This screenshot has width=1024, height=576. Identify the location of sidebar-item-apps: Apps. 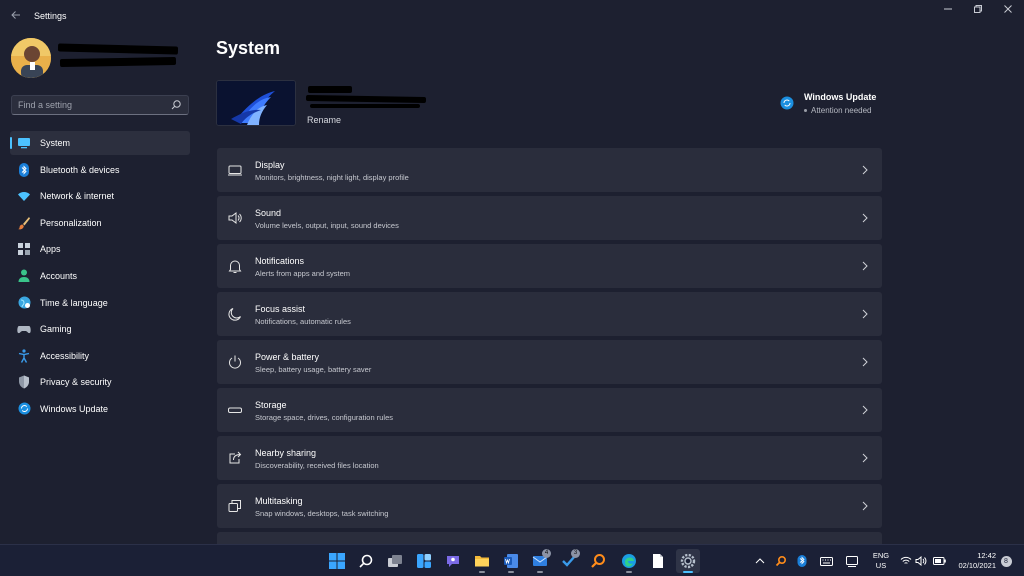
(100, 249).